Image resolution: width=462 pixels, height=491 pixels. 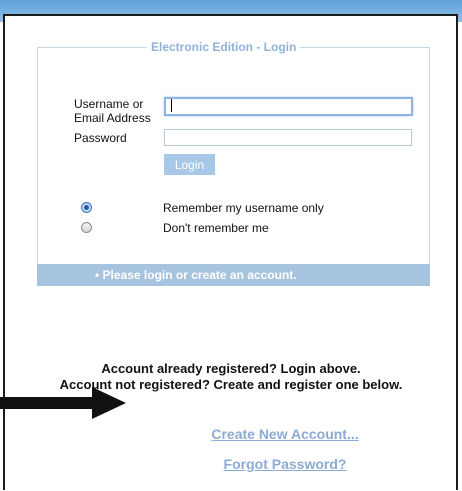 What do you see at coordinates (288, 106) in the screenshot?
I see `username-input` at bounding box center [288, 106].